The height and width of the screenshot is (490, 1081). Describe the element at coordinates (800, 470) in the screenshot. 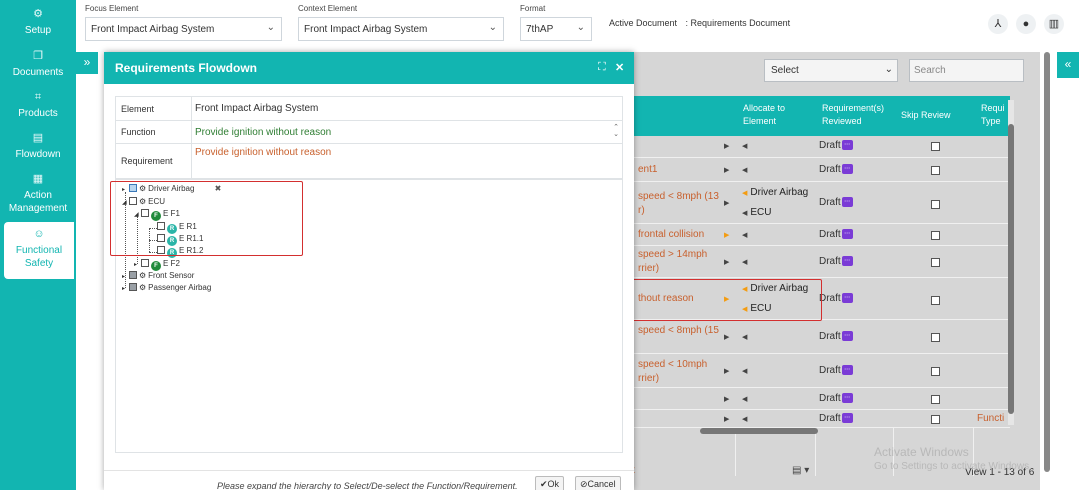

I see `export-icon: ▤ ▾` at that location.